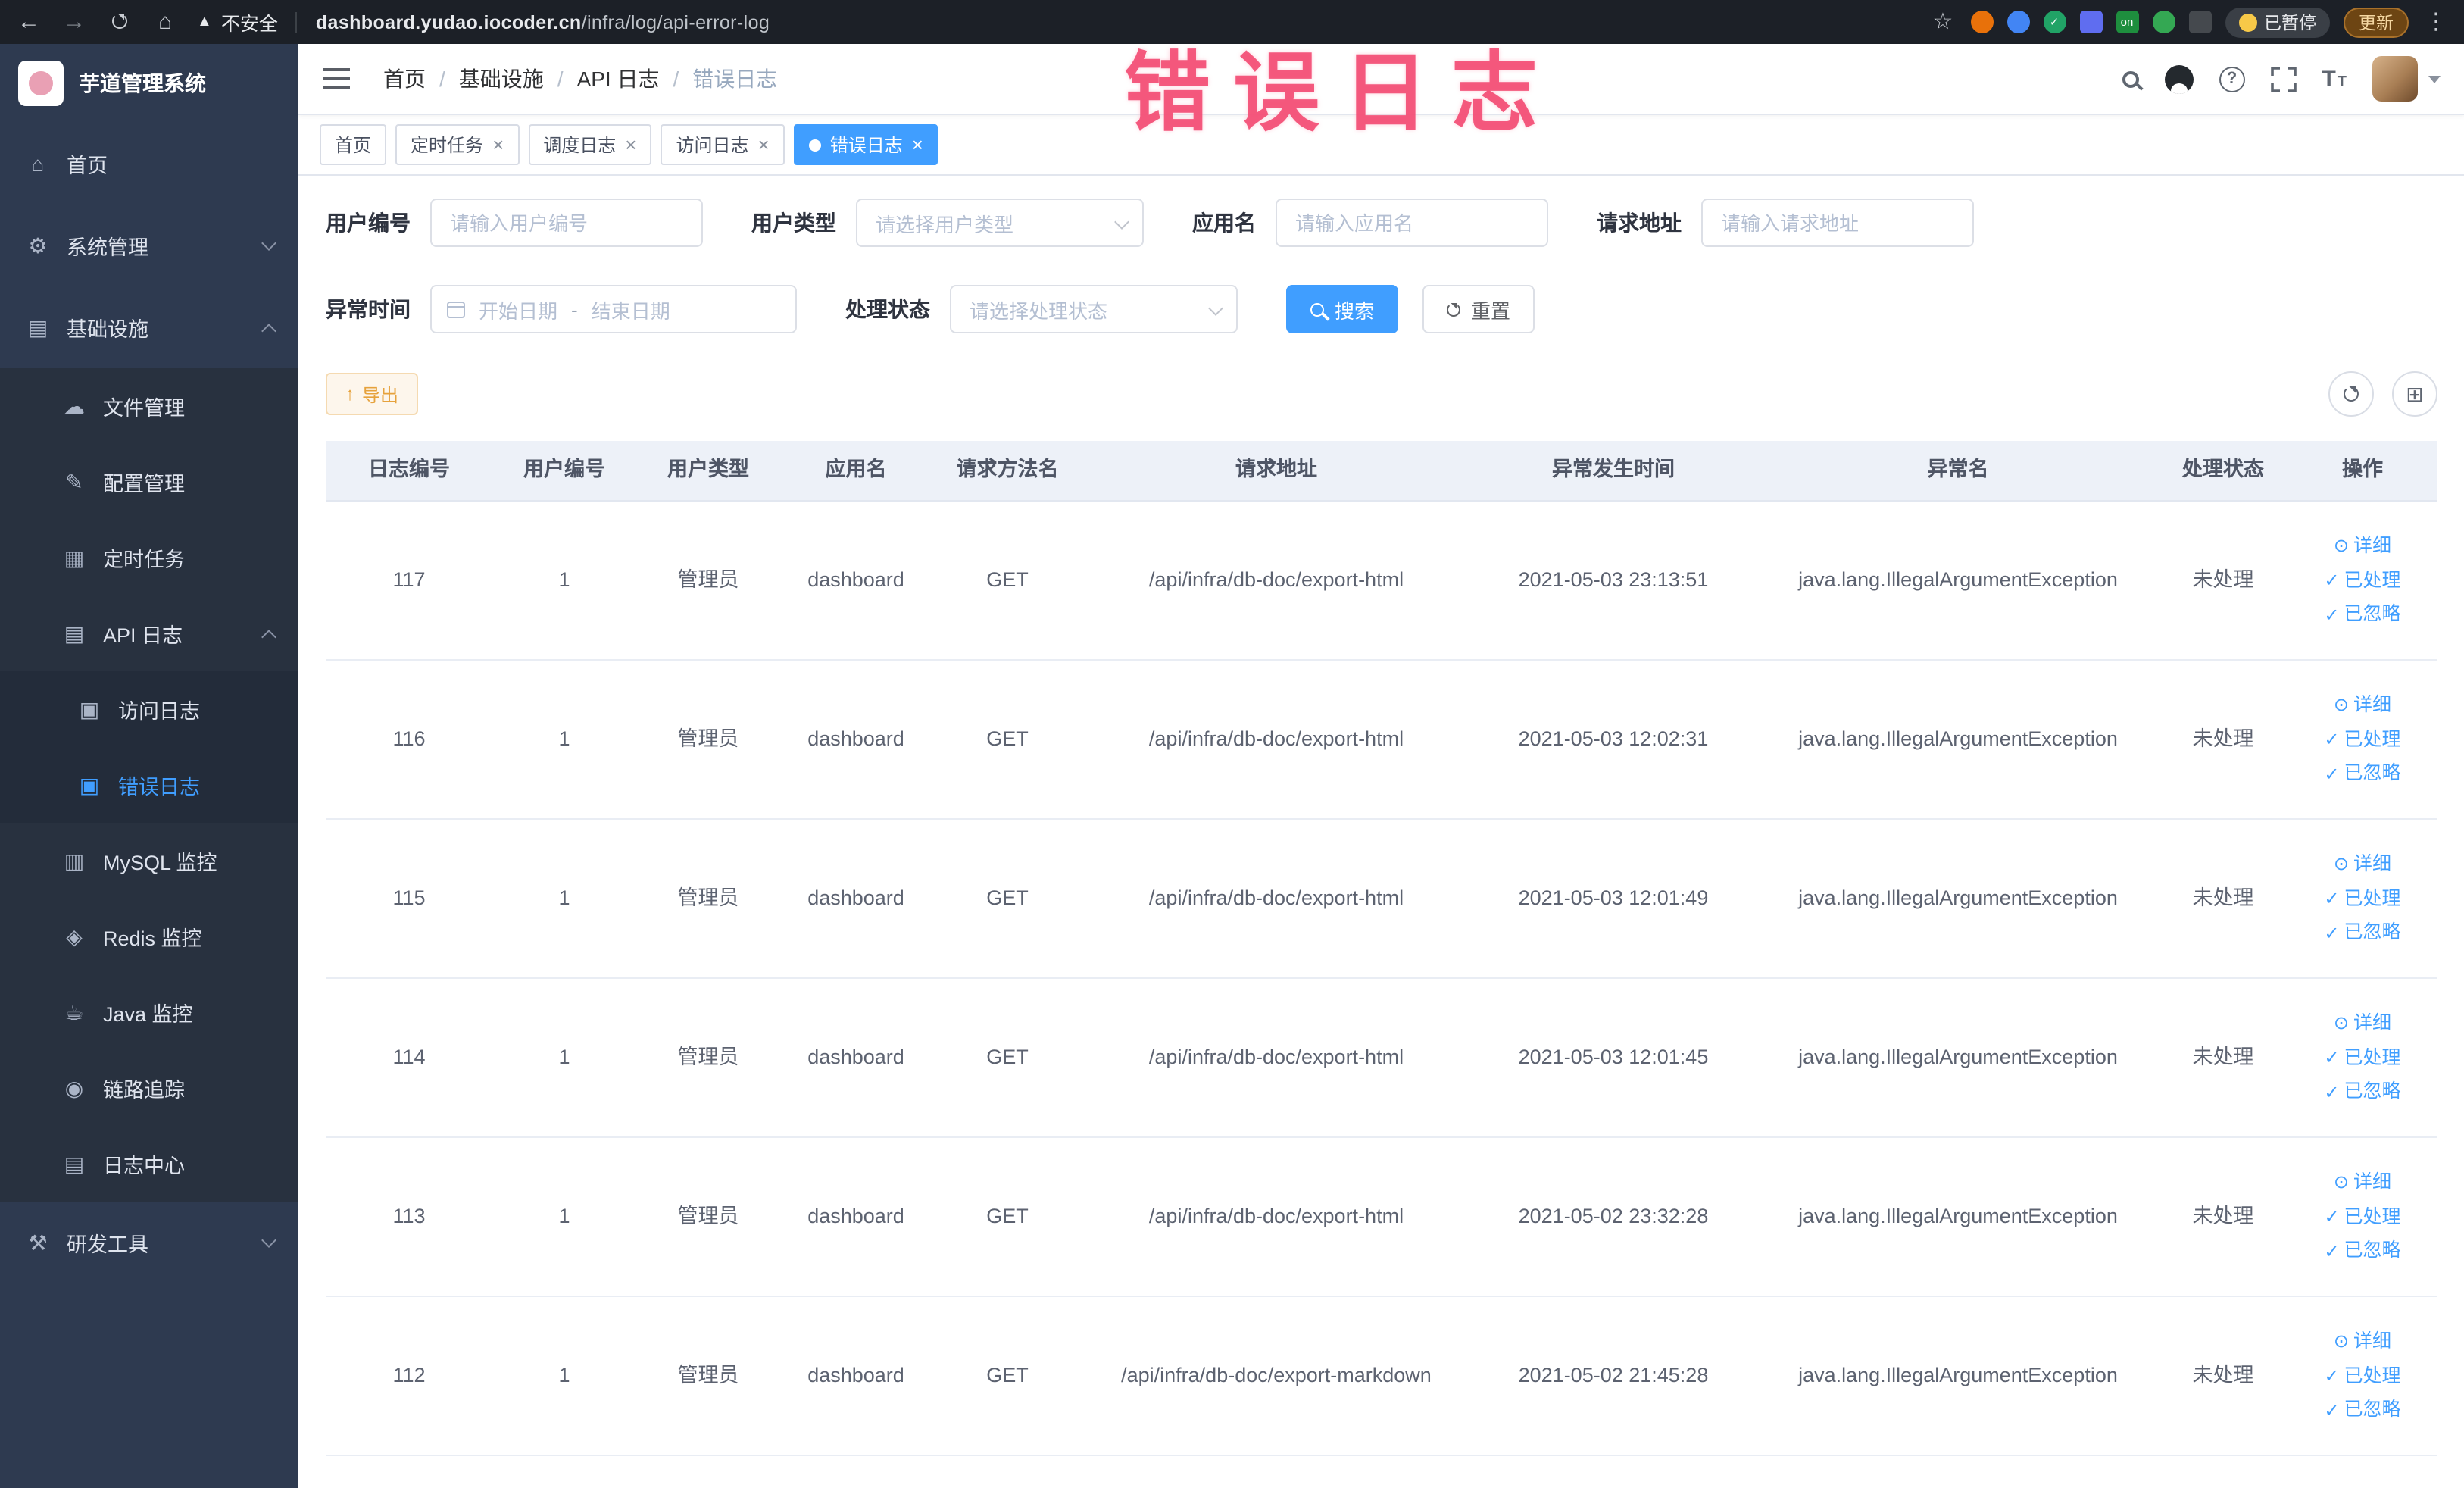 This screenshot has width=2464, height=1488. What do you see at coordinates (149, 164) in the screenshot?
I see `sidebar-item-home: ⌂ 首页` at bounding box center [149, 164].